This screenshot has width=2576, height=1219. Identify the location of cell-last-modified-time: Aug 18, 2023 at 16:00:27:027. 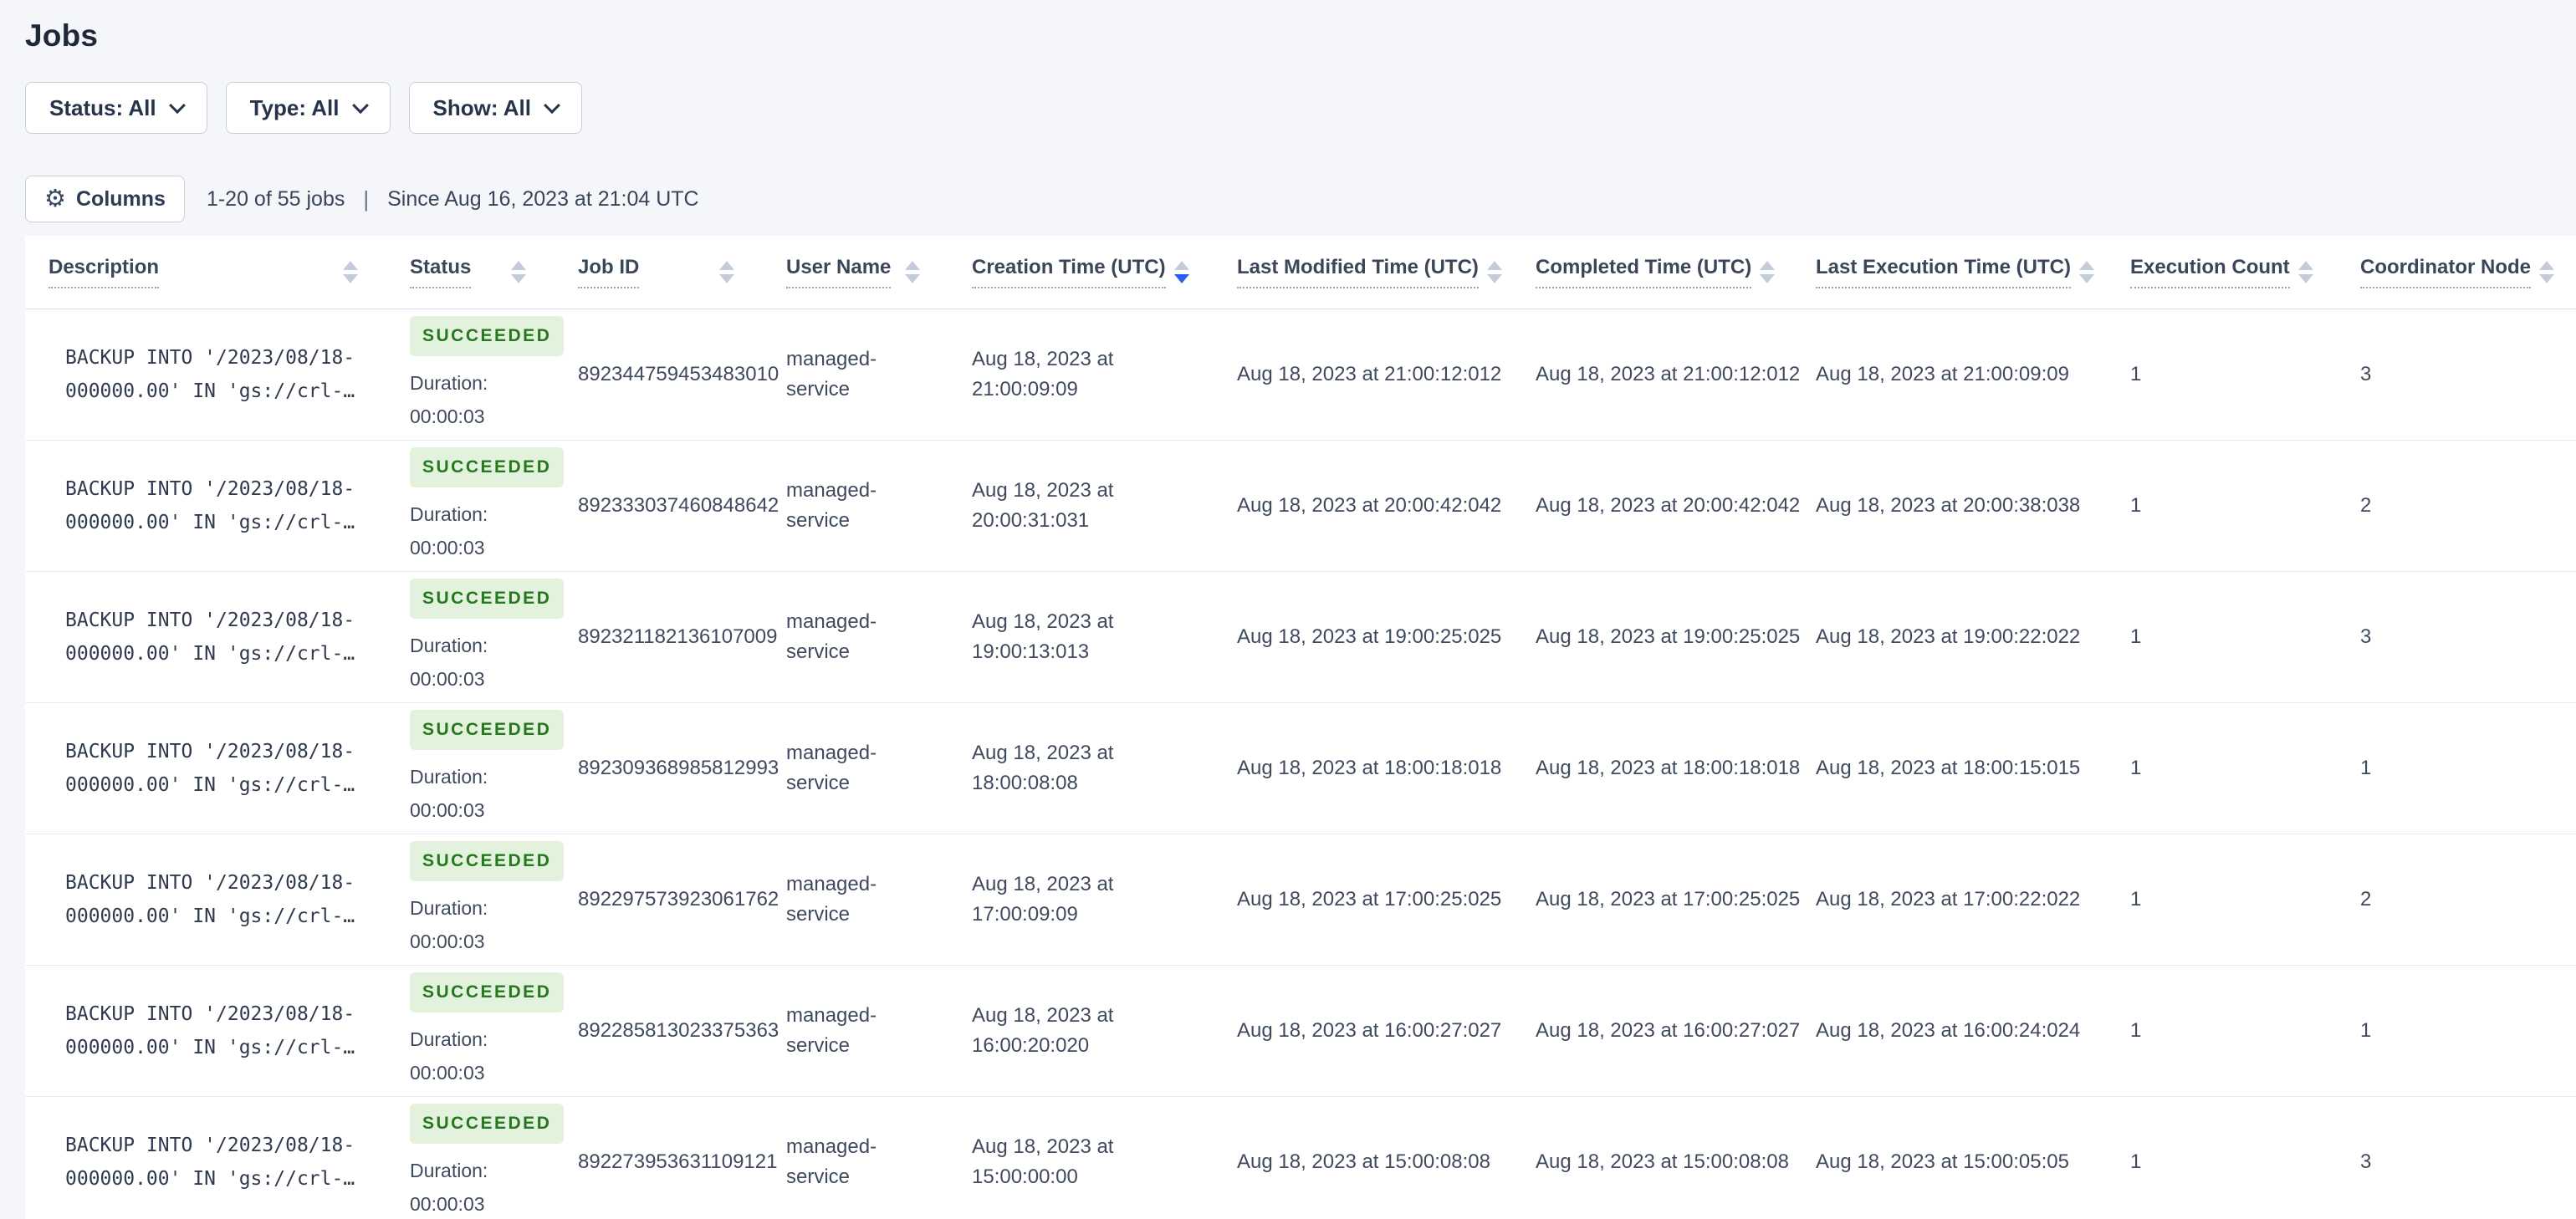
(1369, 1030).